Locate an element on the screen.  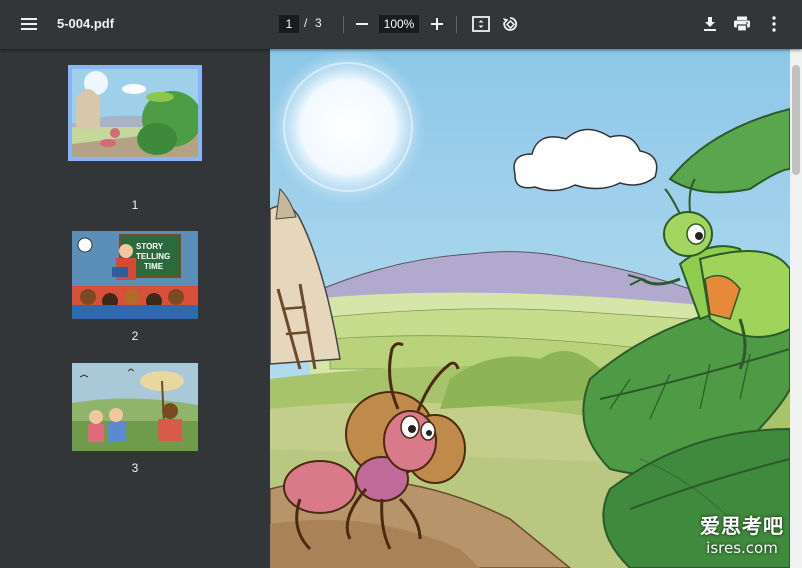
zoom-out-button is located at coordinates (362, 24).